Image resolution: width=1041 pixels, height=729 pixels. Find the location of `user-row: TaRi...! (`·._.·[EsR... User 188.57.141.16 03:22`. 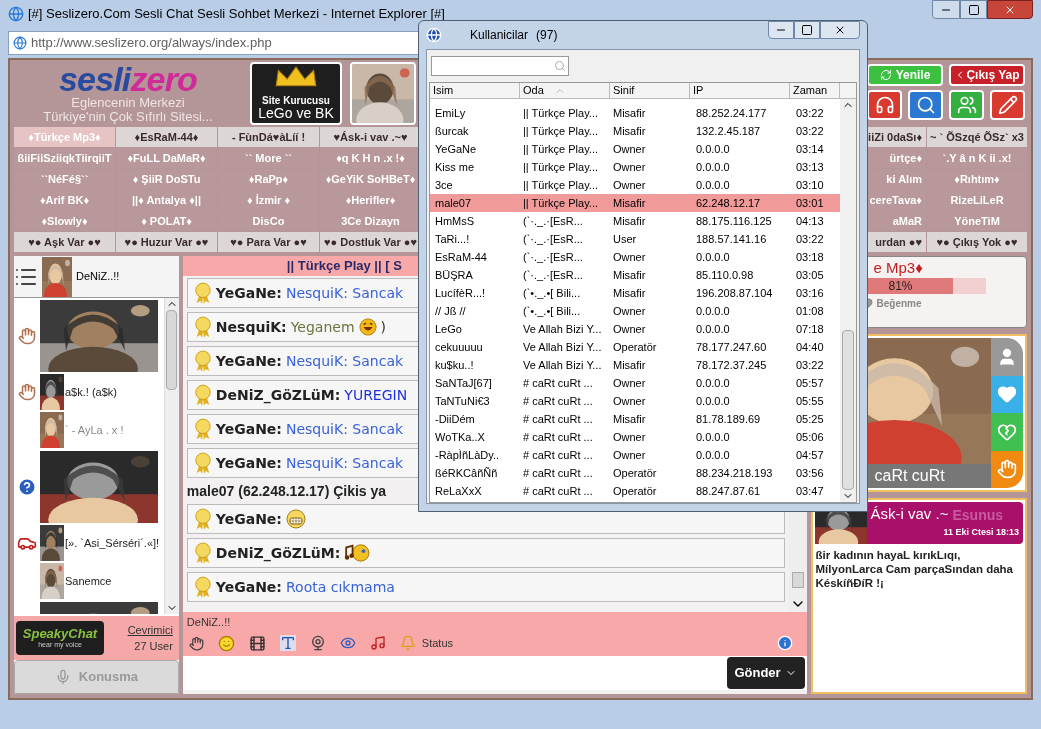

user-row: TaRi...! (`·._.·[EsR... User 188.57.141.16 03:22 is located at coordinates (635, 239).